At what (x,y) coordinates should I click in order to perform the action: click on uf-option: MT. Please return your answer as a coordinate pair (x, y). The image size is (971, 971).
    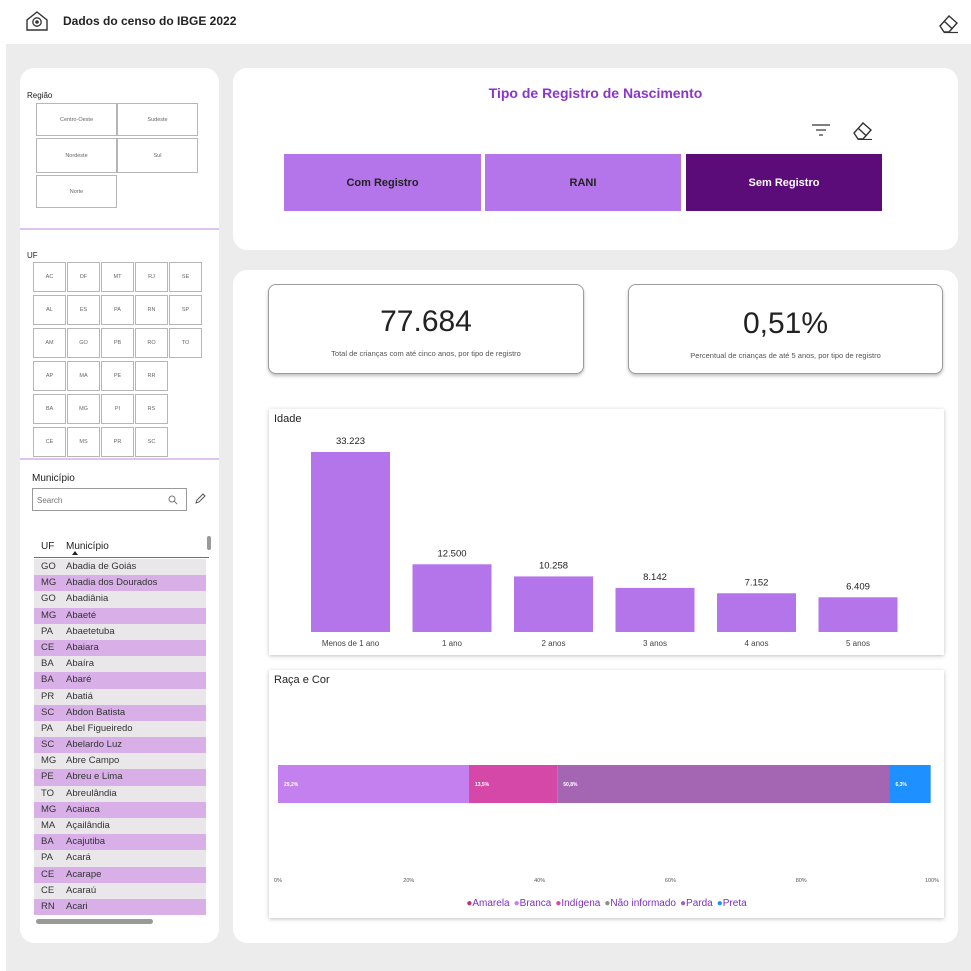
    Looking at the image, I should click on (117, 277).